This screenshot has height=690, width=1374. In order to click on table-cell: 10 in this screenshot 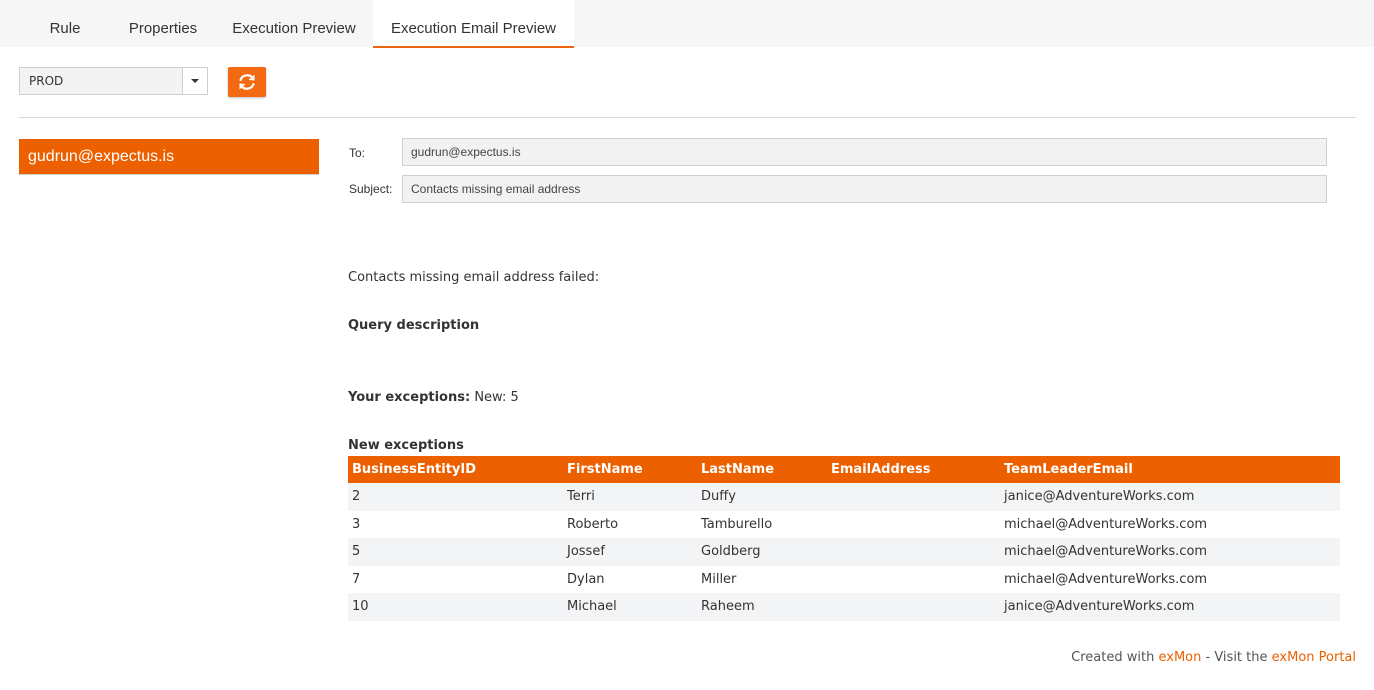, I will do `click(455, 607)`.